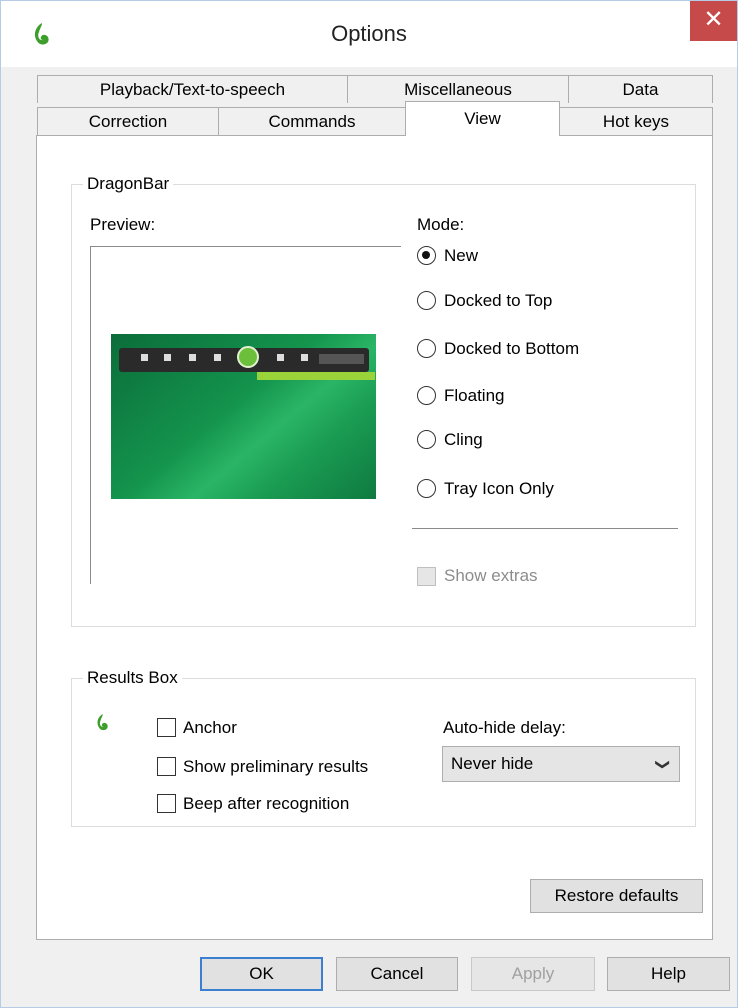 This screenshot has height=1008, width=738. Describe the element at coordinates (245, 246) in the screenshot. I see `preview-frame-top` at that location.